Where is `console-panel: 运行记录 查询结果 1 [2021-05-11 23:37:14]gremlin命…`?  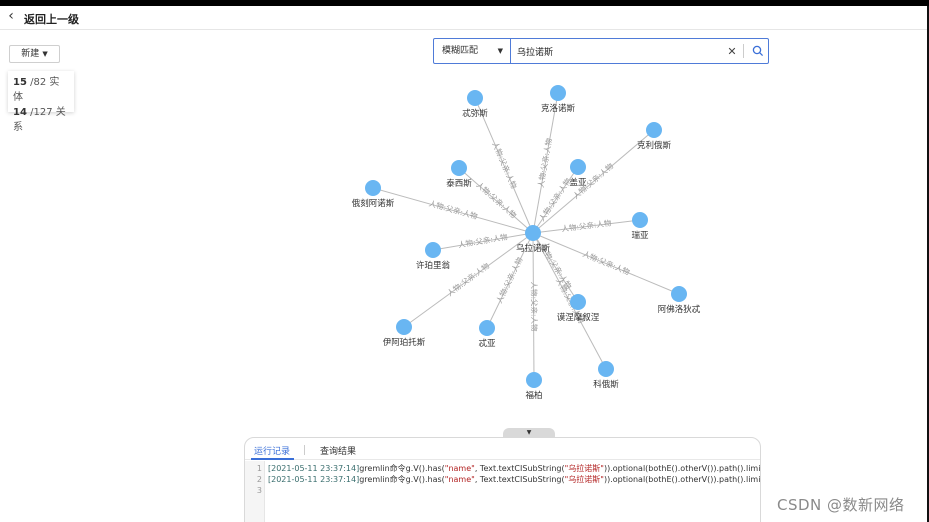
console-panel: 运行记录 查询结果 1 [2021-05-11 23:37:14]gremlin命… is located at coordinates (502, 479).